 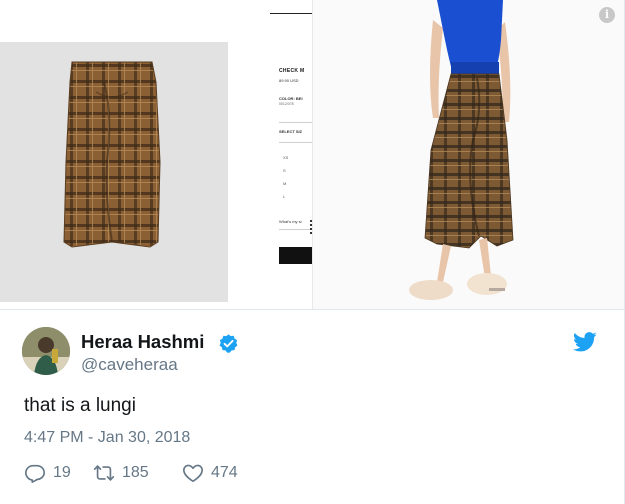 I want to click on reply-count: 19, so click(x=62, y=472).